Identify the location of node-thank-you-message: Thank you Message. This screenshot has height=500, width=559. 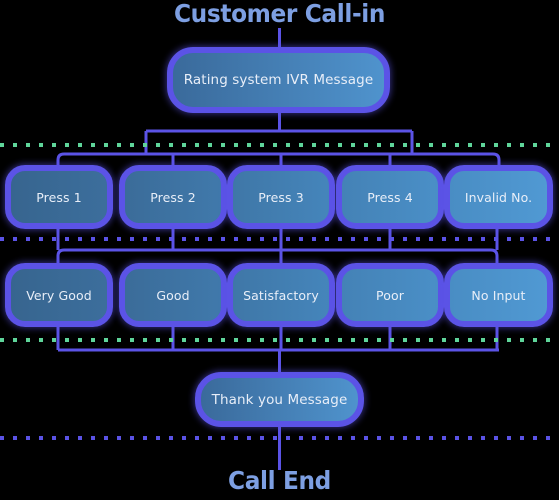
(279, 399).